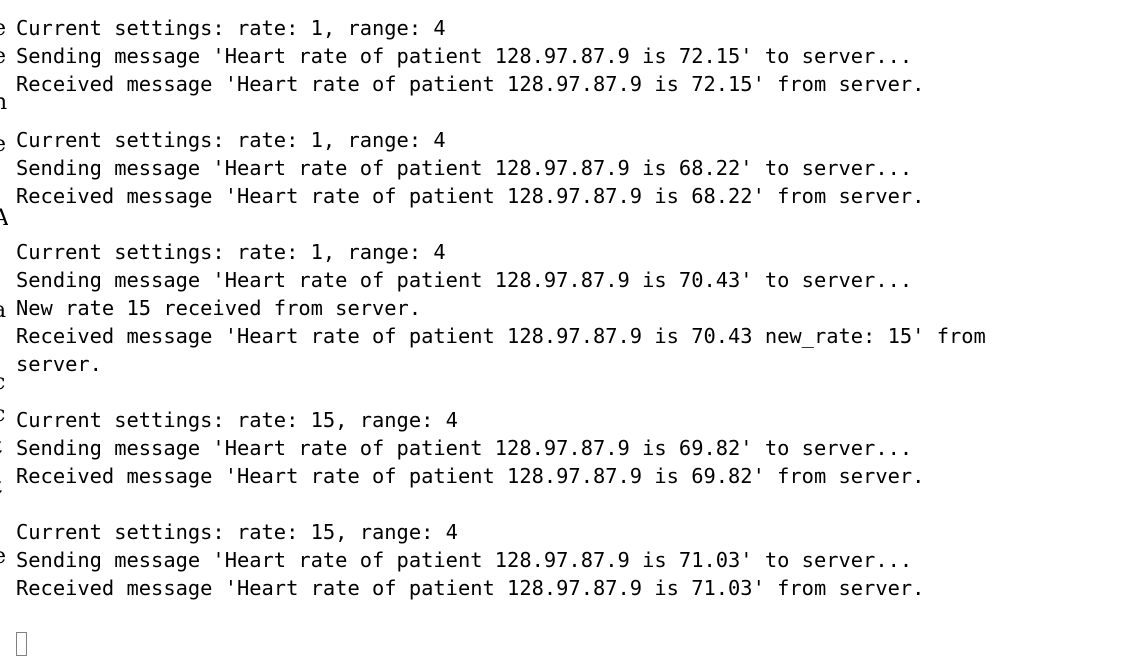 The height and width of the screenshot is (662, 1134). What do you see at coordinates (4, 333) in the screenshot?
I see `background-window-edge: e e n e A a c c t t ( e [` at bounding box center [4, 333].